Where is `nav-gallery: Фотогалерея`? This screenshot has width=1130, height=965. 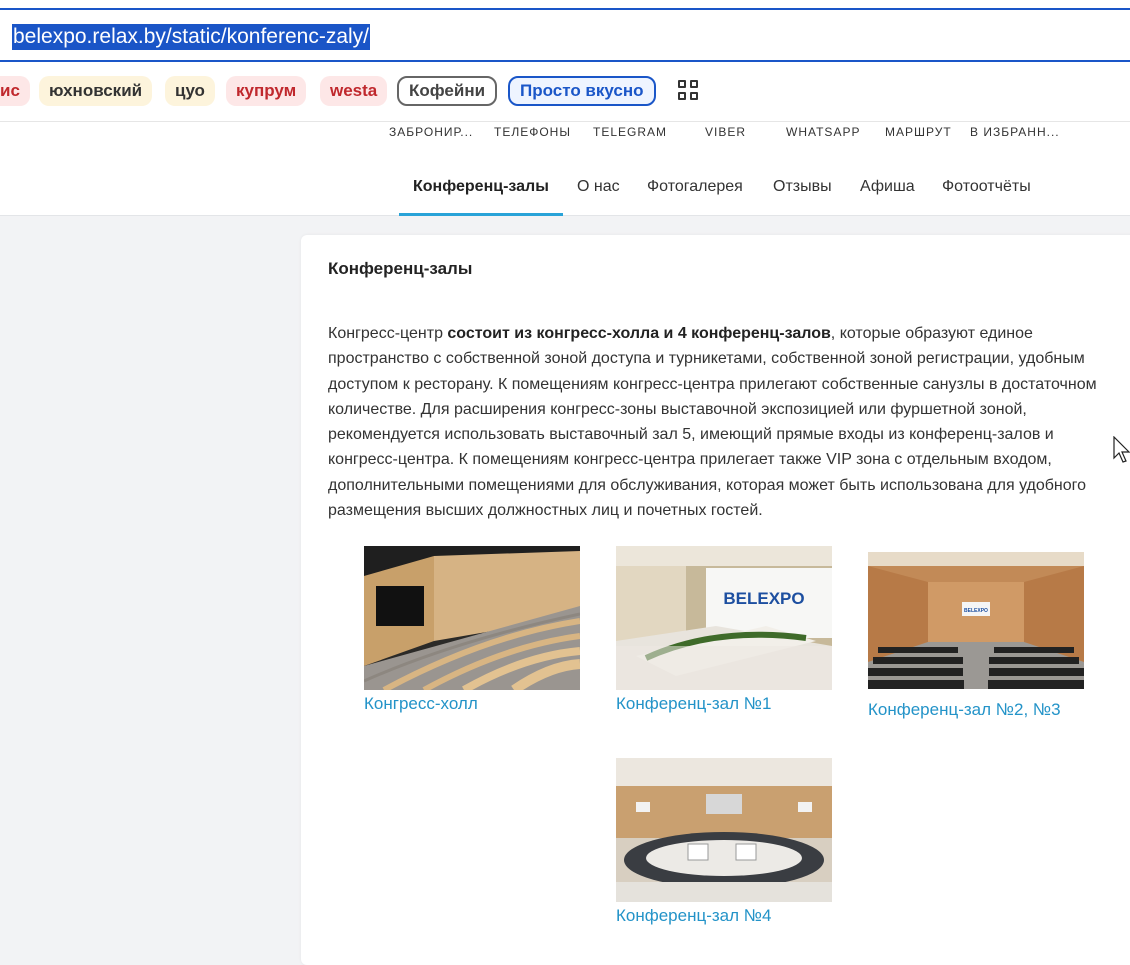
nav-gallery: Фотогалерея is located at coordinates (695, 187).